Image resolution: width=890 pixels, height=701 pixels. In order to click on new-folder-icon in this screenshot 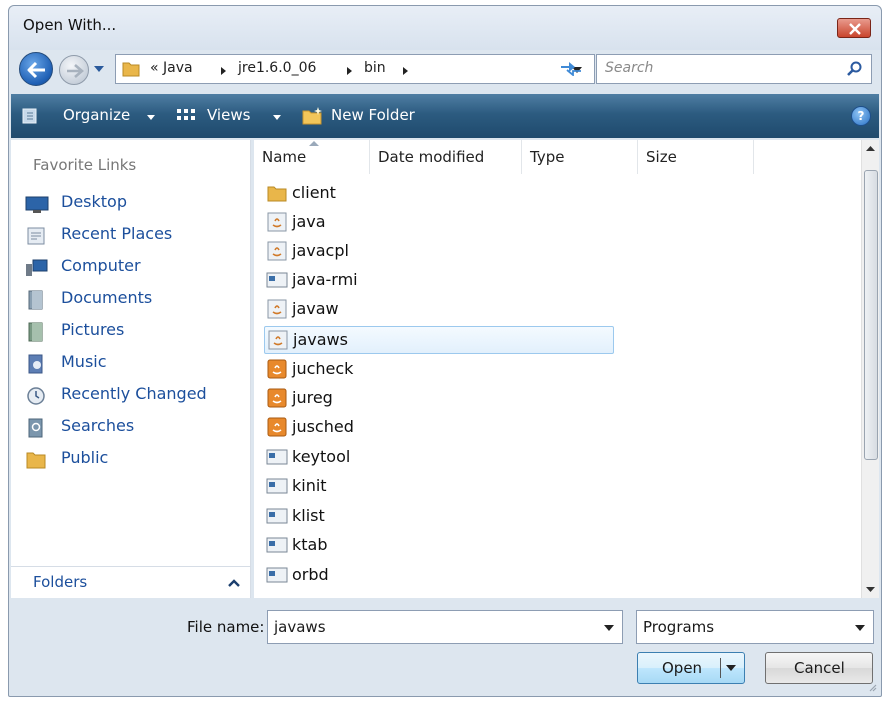, I will do `click(312, 116)`.